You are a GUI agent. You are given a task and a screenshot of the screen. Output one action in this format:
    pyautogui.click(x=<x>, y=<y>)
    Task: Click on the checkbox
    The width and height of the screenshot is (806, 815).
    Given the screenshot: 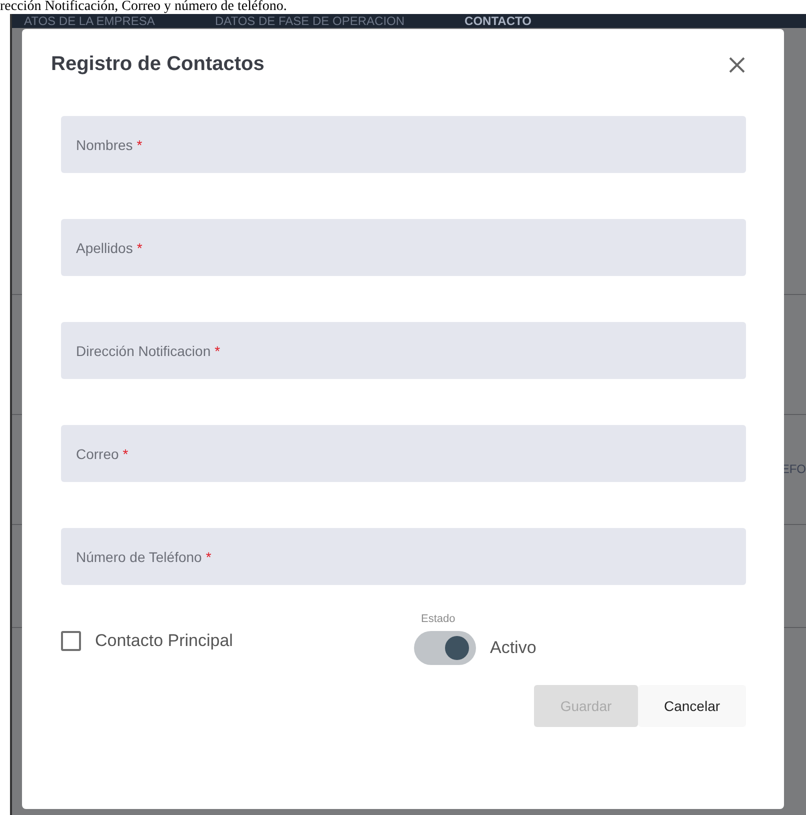 What is the action you would take?
    pyautogui.click(x=71, y=641)
    